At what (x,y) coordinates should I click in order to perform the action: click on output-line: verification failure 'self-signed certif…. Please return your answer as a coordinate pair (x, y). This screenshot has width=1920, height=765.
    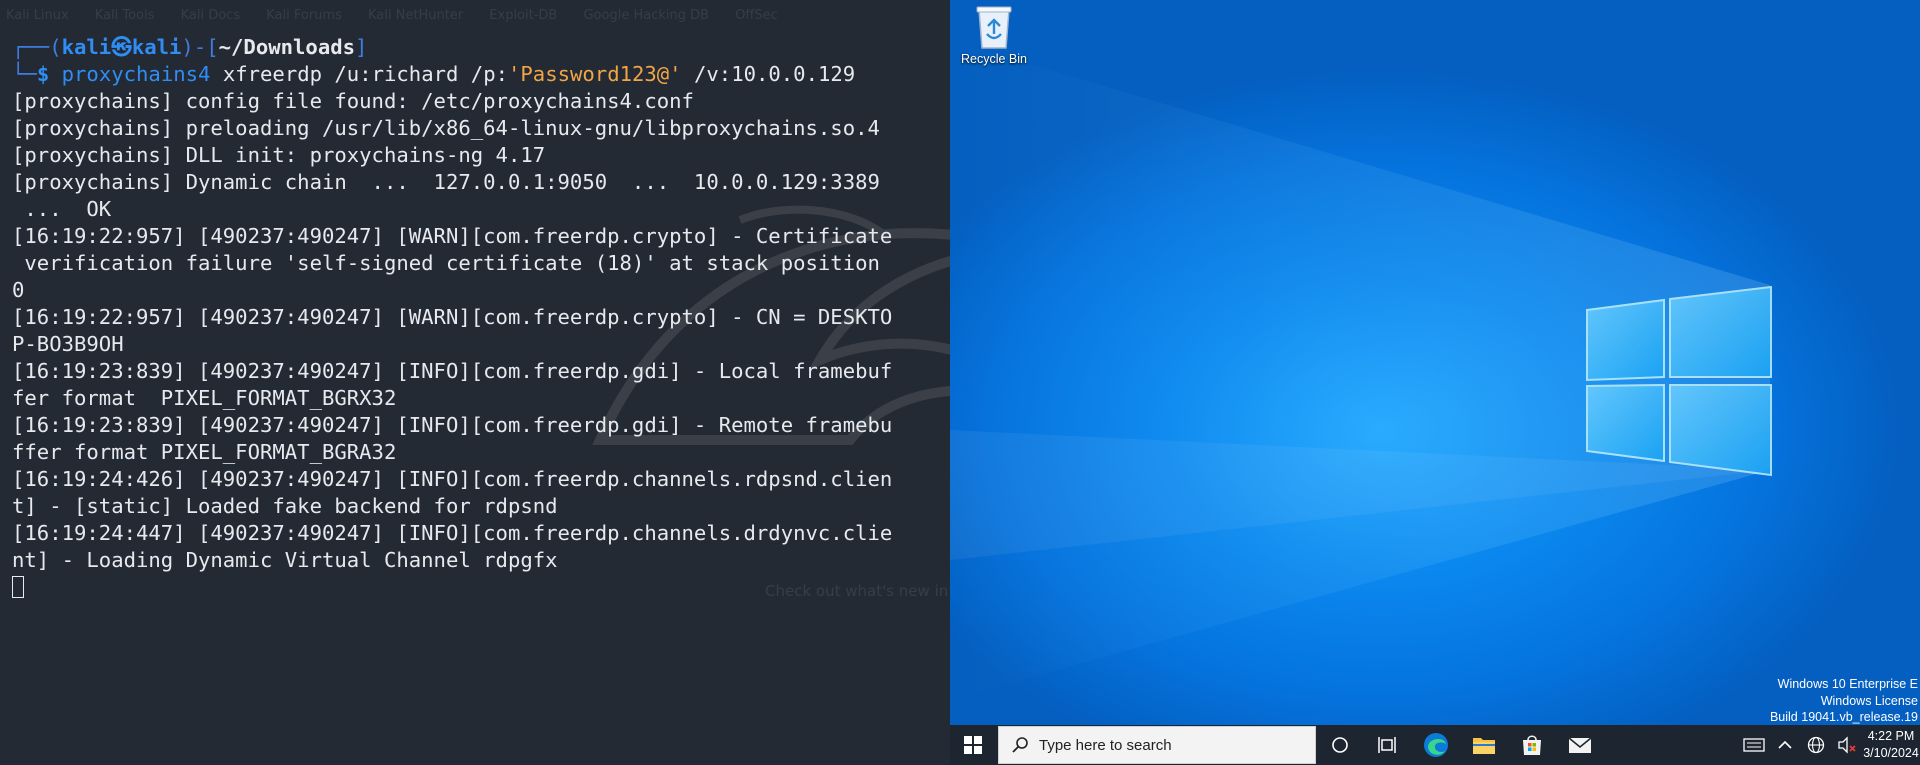
    Looking at the image, I should click on (446, 263).